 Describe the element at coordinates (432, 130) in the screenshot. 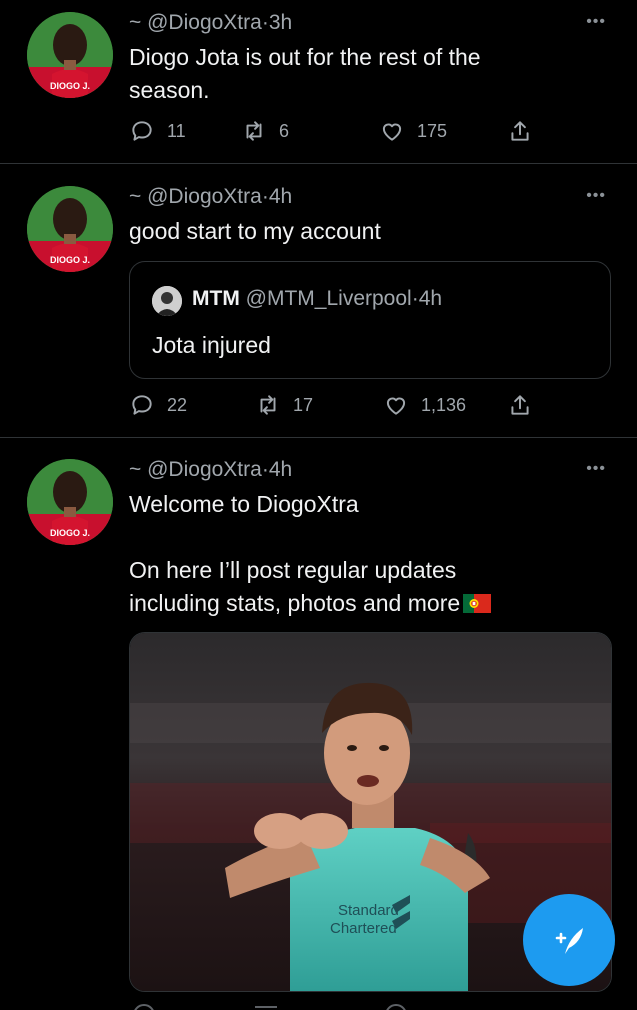

I see `like-count: 175` at that location.